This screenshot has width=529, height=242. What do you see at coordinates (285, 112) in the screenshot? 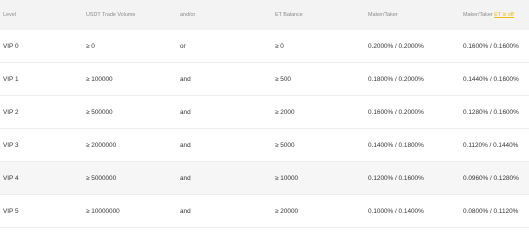
I see `row-et-balance: ≥ 2000` at bounding box center [285, 112].